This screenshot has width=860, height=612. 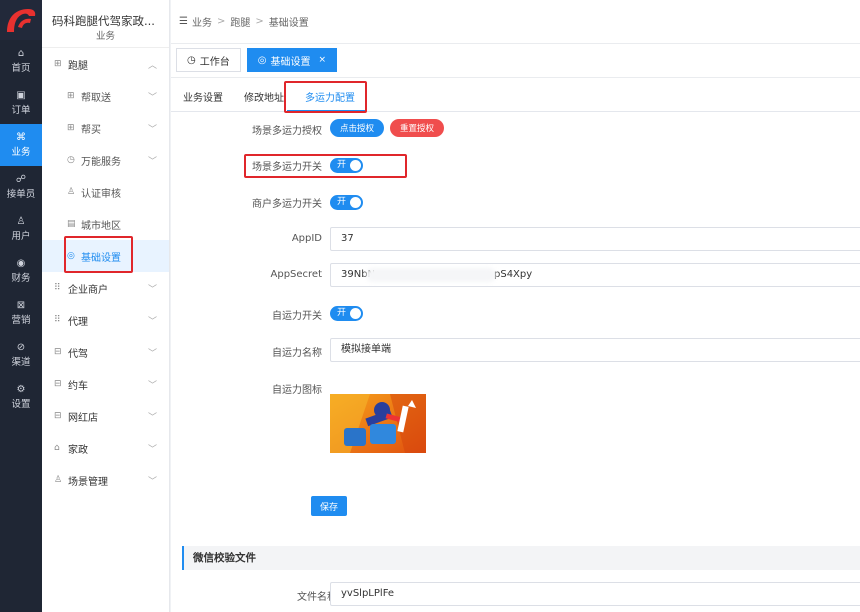 I want to click on rail-users: ♙ 用户, so click(x=21, y=229).